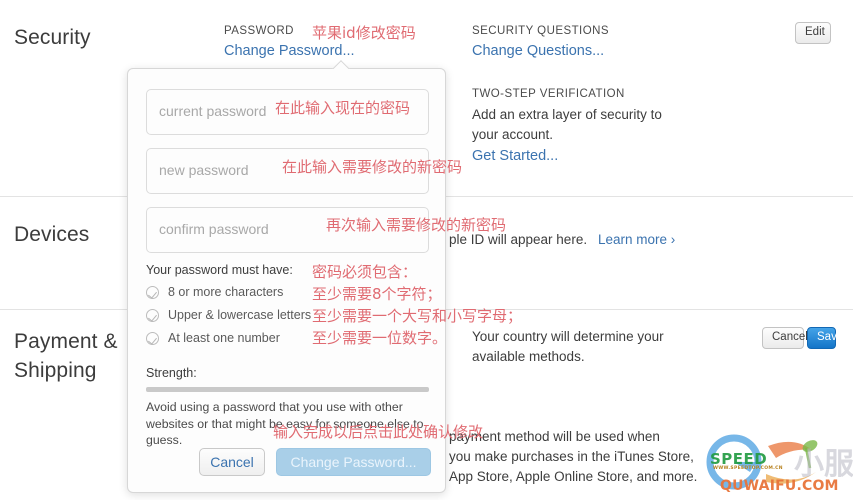 This screenshot has height=500, width=853. What do you see at coordinates (540, 31) in the screenshot?
I see `security-questions-label: SECURITY QUESTIONS` at bounding box center [540, 31].